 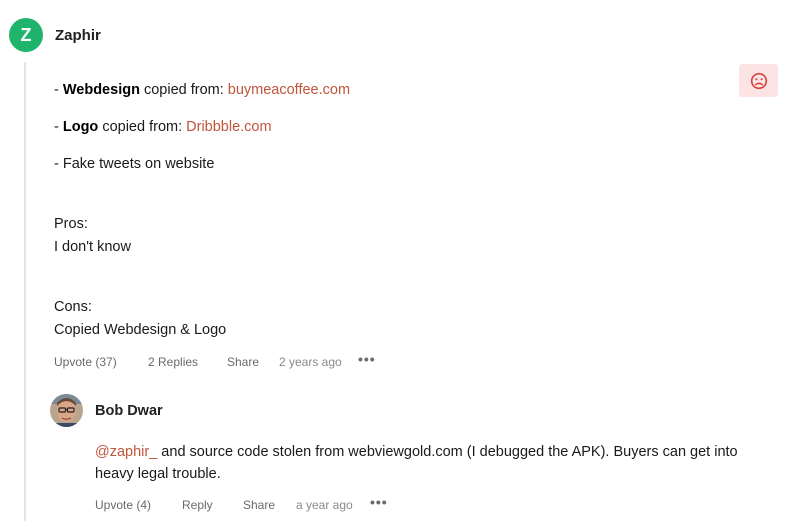 I want to click on timestamp: a year ago, so click(x=324, y=505).